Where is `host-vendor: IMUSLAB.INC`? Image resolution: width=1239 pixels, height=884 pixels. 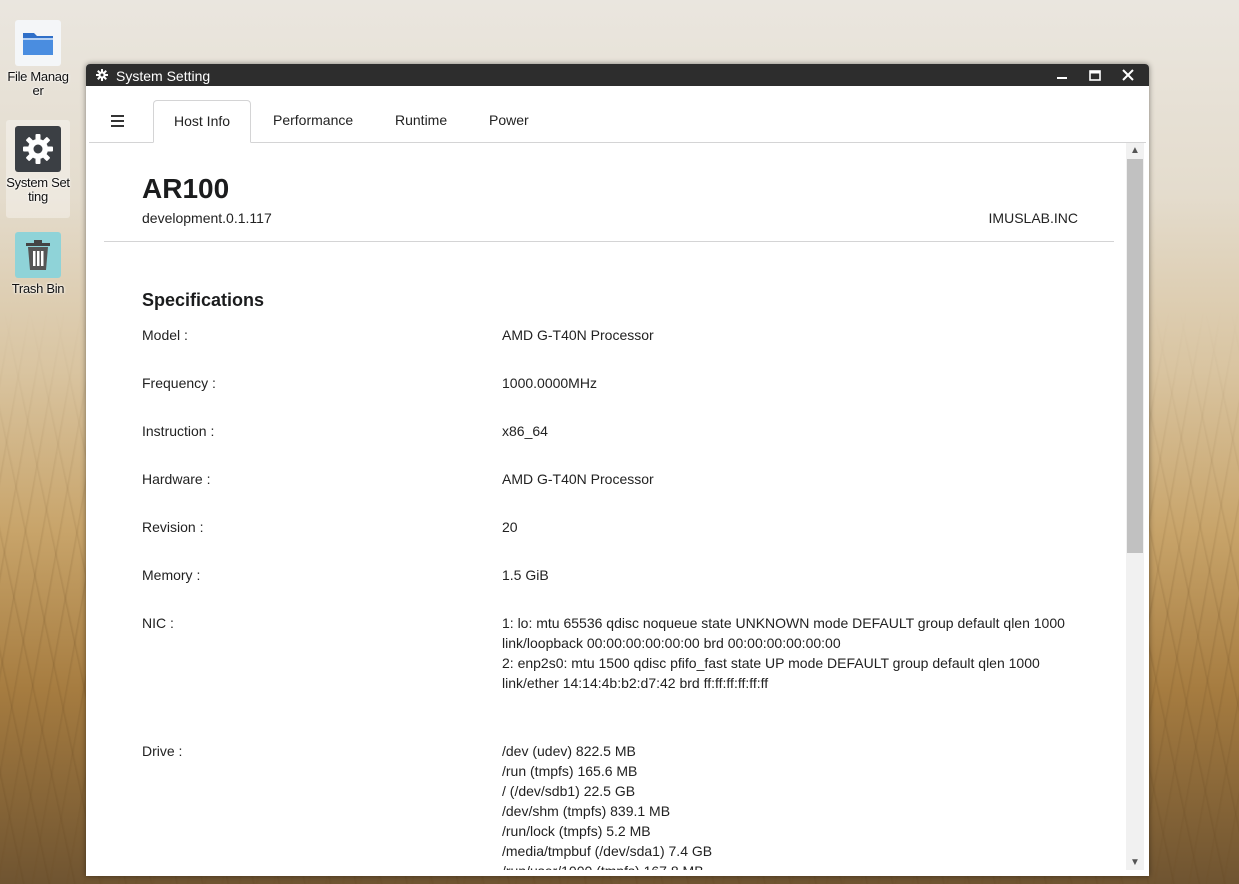 host-vendor: IMUSLAB.INC is located at coordinates (1033, 218).